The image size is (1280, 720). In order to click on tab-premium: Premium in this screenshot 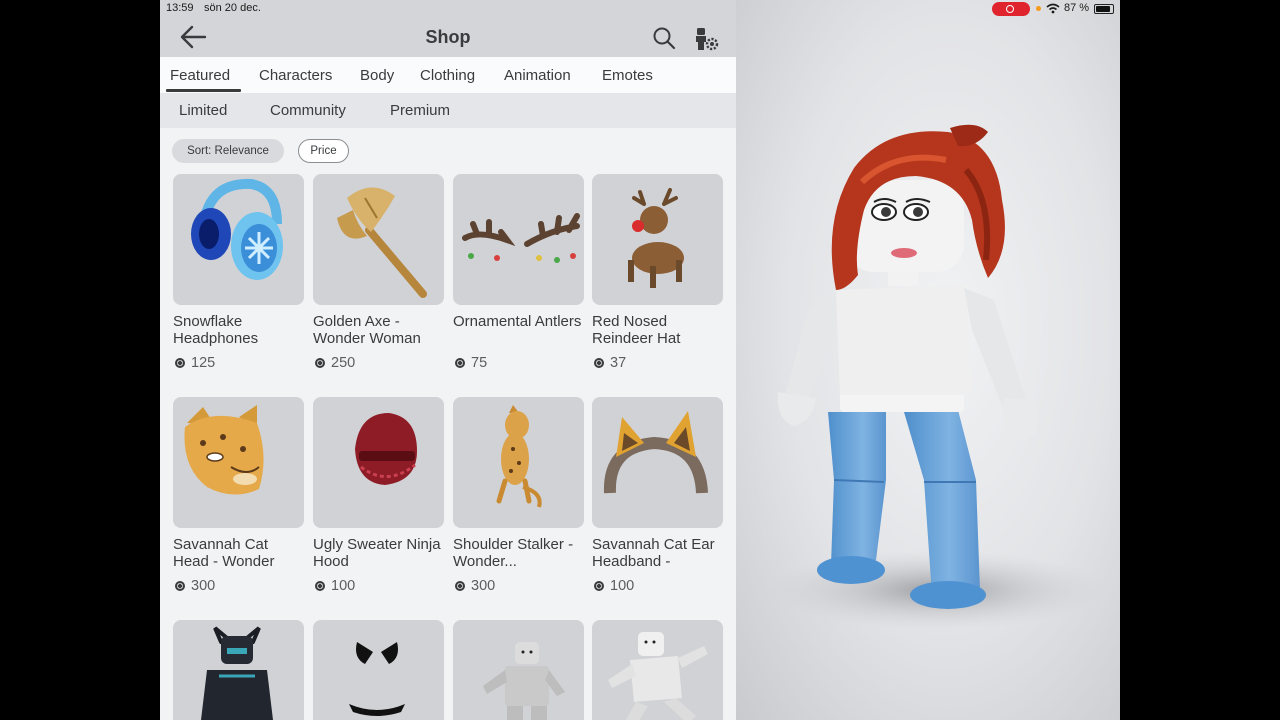, I will do `click(420, 110)`.